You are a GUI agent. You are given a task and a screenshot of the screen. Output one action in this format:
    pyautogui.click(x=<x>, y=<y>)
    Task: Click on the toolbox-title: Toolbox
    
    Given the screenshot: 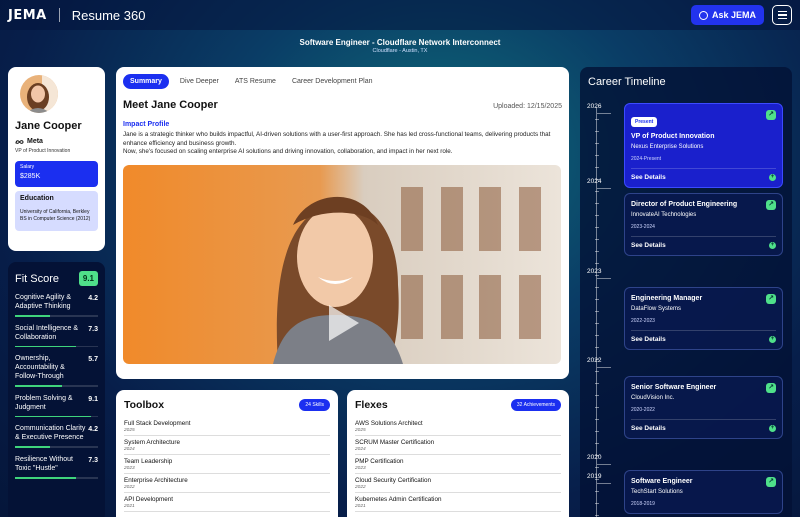 What is the action you would take?
    pyautogui.click(x=144, y=405)
    